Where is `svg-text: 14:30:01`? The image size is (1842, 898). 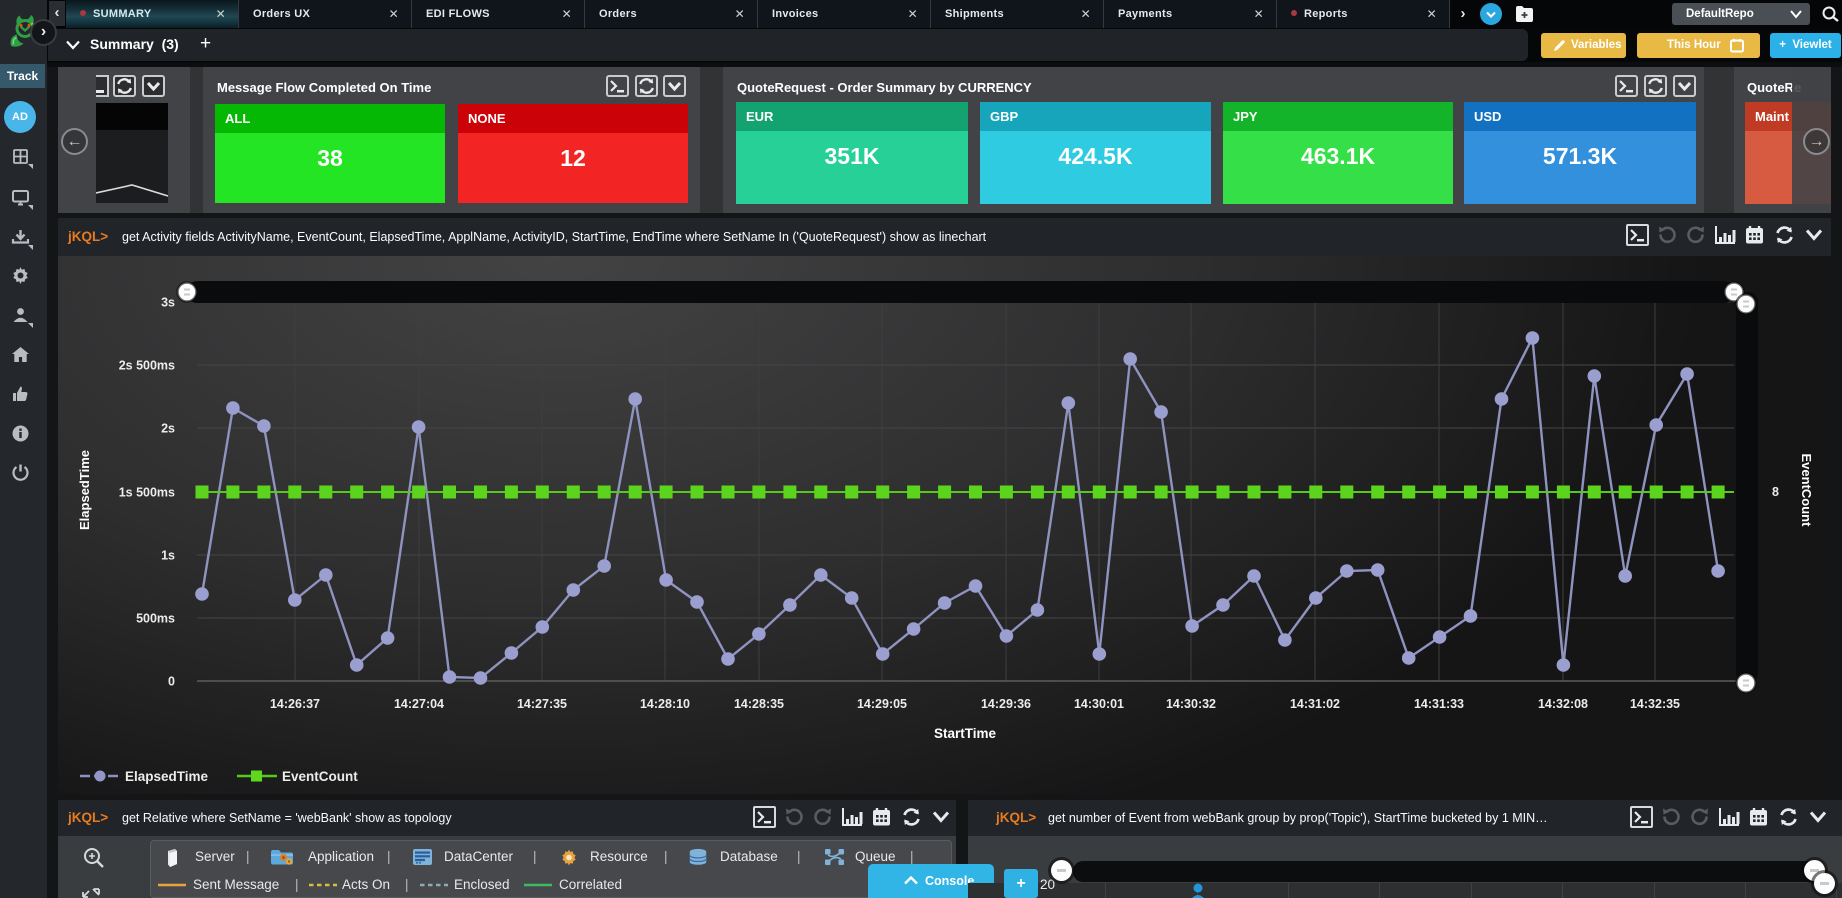
svg-text: 14:30:01 is located at coordinates (1099, 704).